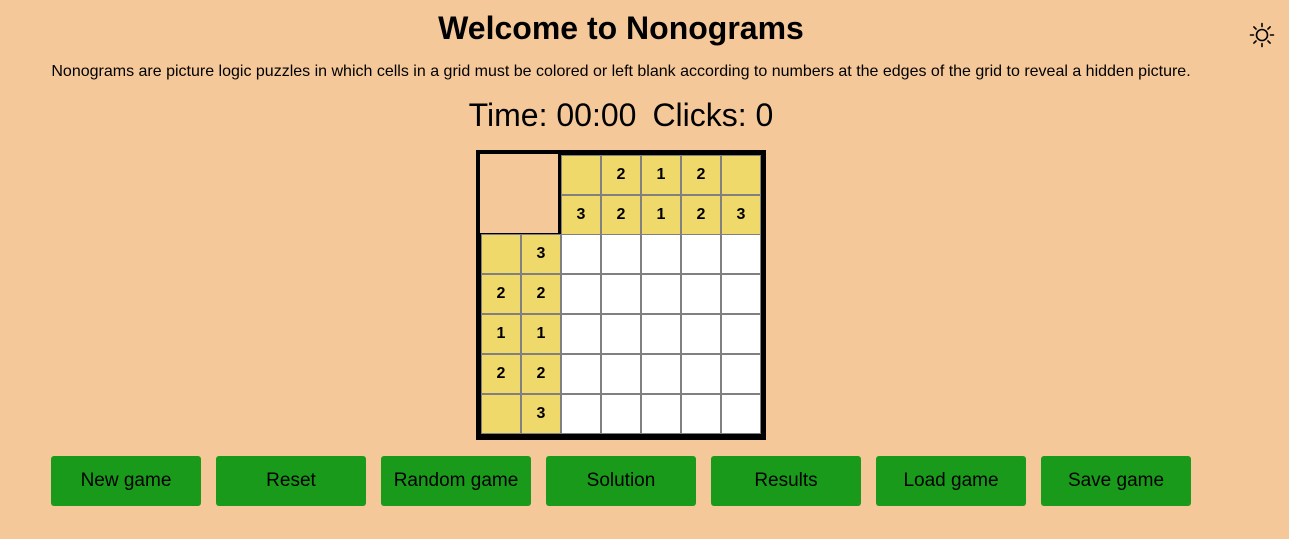 Image resolution: width=1289 pixels, height=539 pixels. I want to click on nonogram-board: 3221122332211223, so click(621, 295).